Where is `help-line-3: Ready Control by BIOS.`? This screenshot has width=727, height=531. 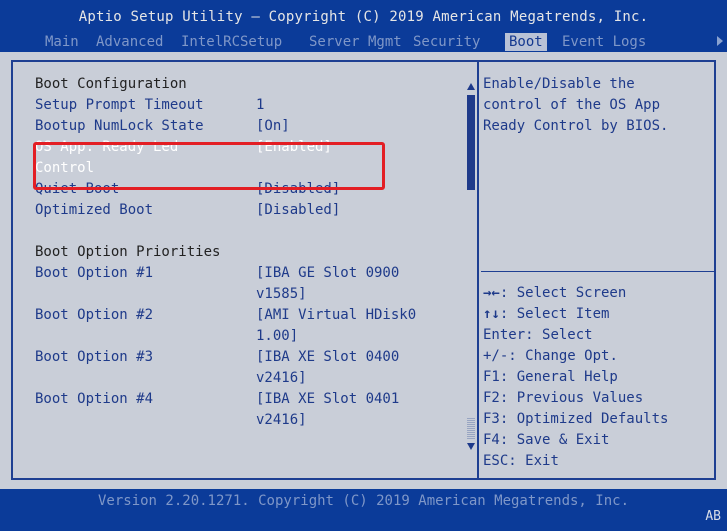
help-line-3: Ready Control by BIOS. is located at coordinates (576, 126).